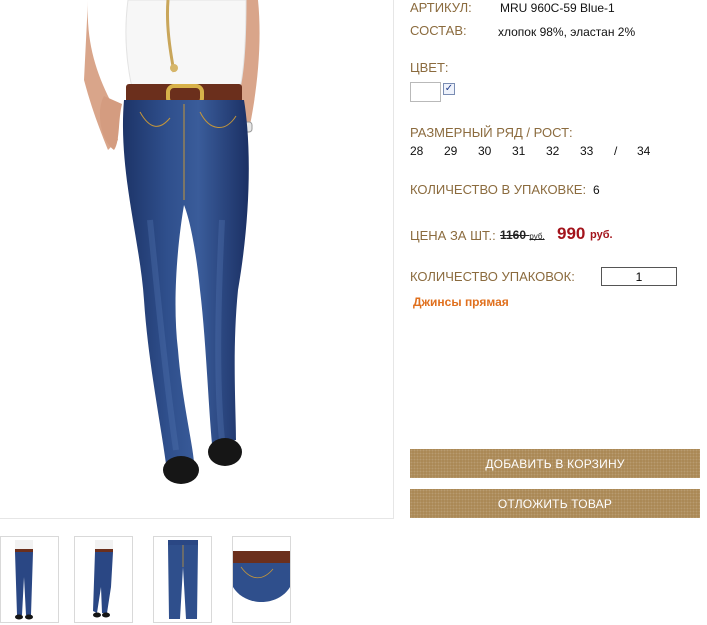  I want to click on sizes-label: РАЗМЕРНЫЙ РЯД / РОСТ:, so click(491, 132).